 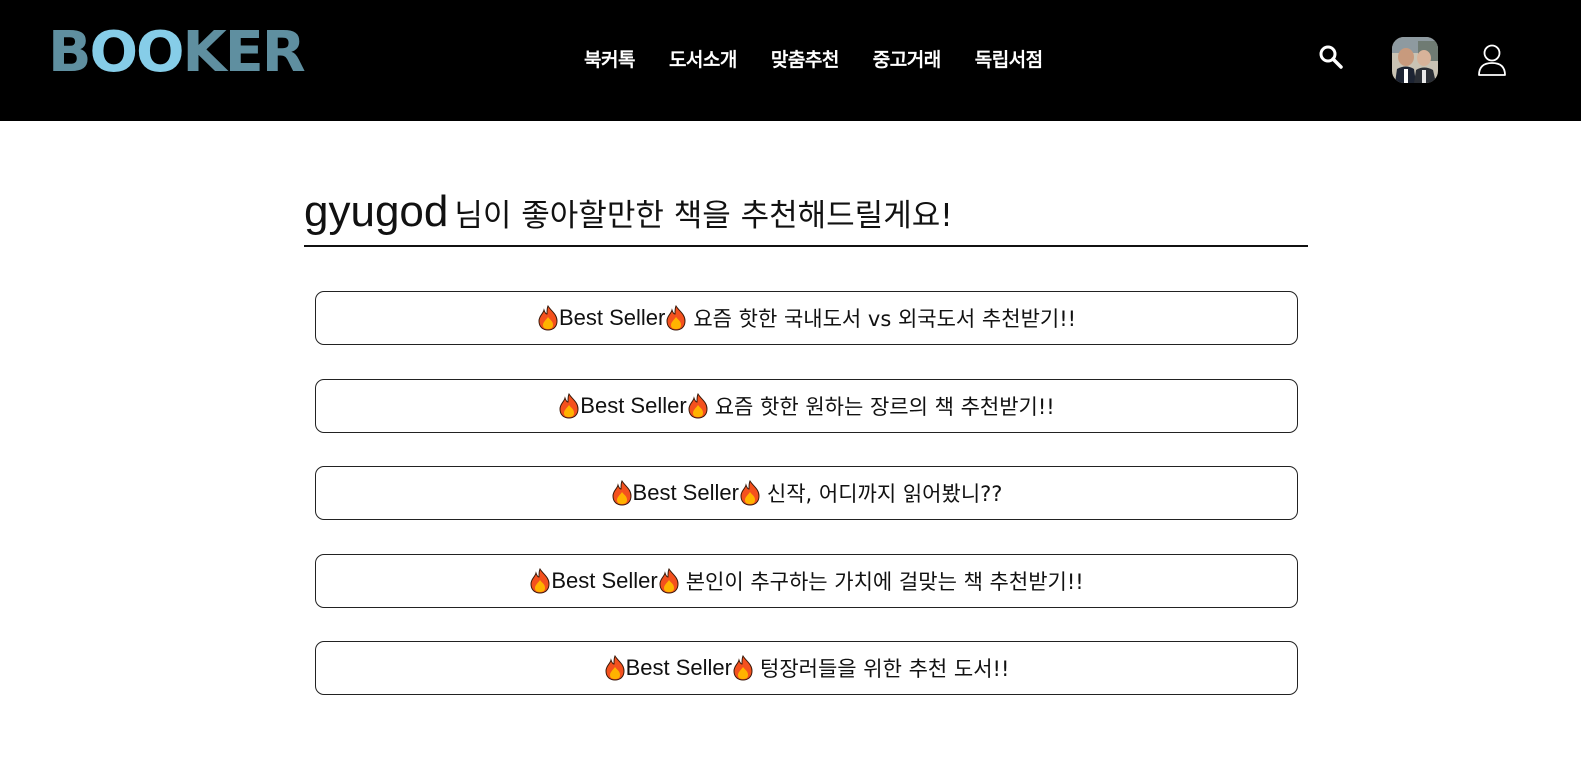 I want to click on recommend-button-label: 본인이 추구하는 가치에 걸맞는 책 추천받기!!, so click(x=884, y=581).